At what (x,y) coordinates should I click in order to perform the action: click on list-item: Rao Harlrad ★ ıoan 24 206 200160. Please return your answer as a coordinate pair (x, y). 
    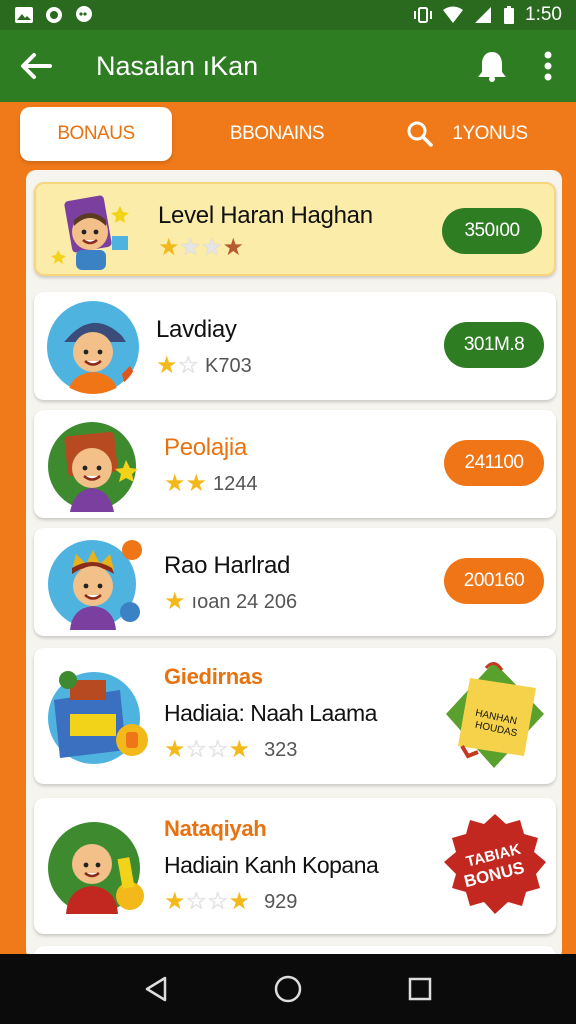
    Looking at the image, I should click on (295, 582).